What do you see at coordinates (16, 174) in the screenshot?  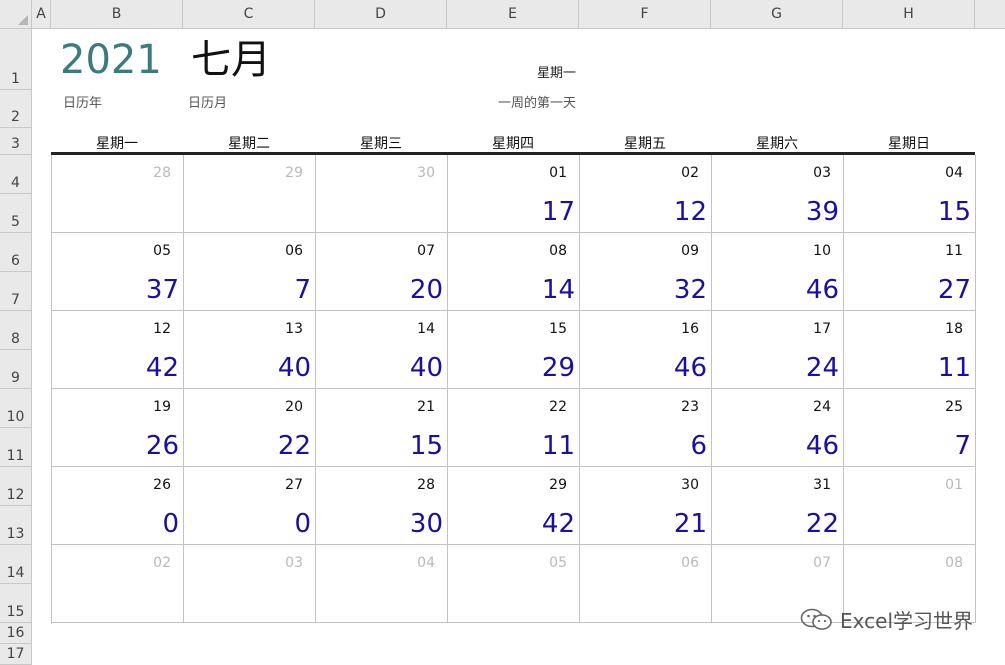 I see `row-header-4: 4` at bounding box center [16, 174].